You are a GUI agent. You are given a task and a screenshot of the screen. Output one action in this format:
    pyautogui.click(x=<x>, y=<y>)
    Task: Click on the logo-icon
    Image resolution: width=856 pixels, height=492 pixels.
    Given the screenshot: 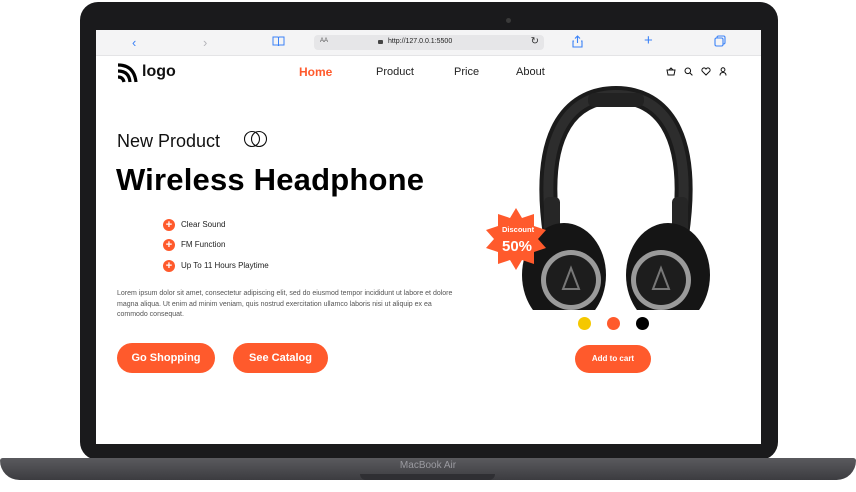 What is the action you would take?
    pyautogui.click(x=127, y=75)
    